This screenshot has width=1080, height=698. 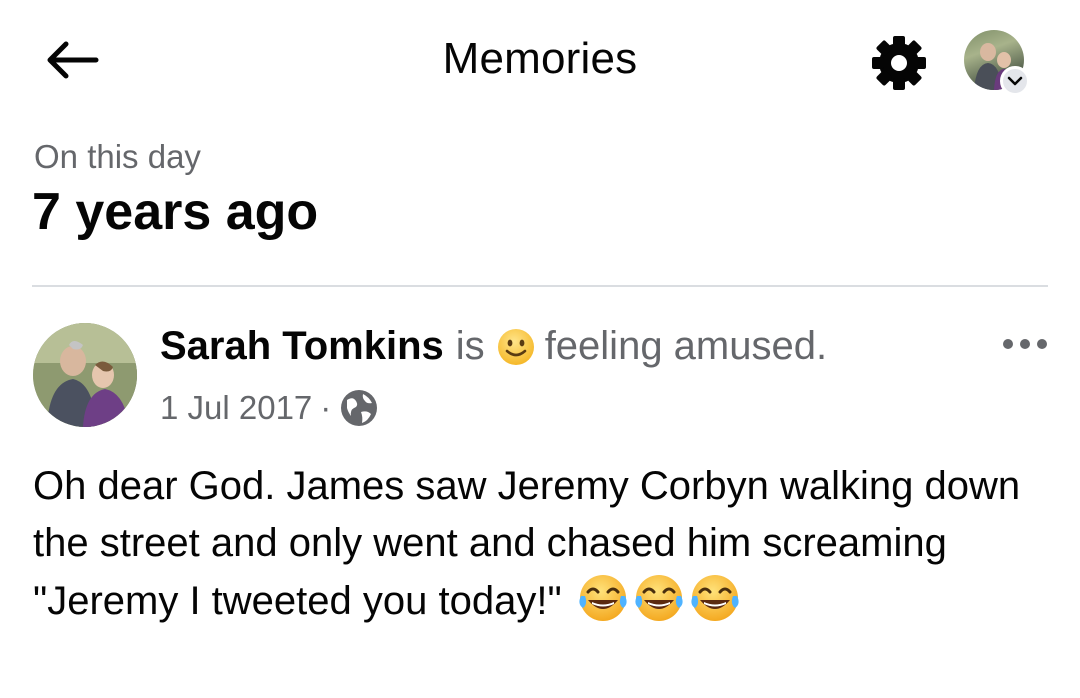 What do you see at coordinates (540, 286) in the screenshot?
I see `divider` at bounding box center [540, 286].